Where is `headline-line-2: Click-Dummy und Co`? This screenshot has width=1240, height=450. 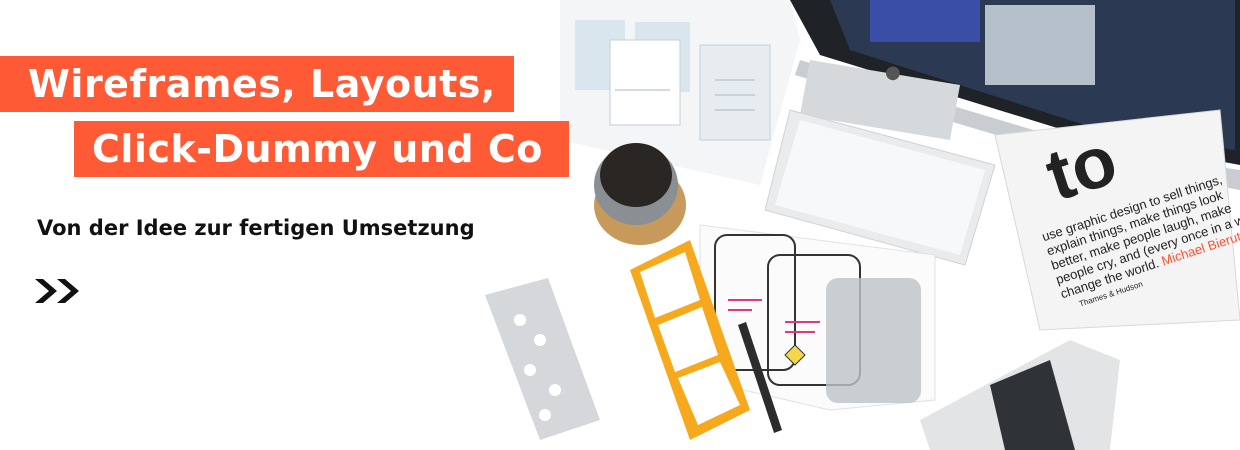 headline-line-2: Click-Dummy und Co is located at coordinates (321, 149).